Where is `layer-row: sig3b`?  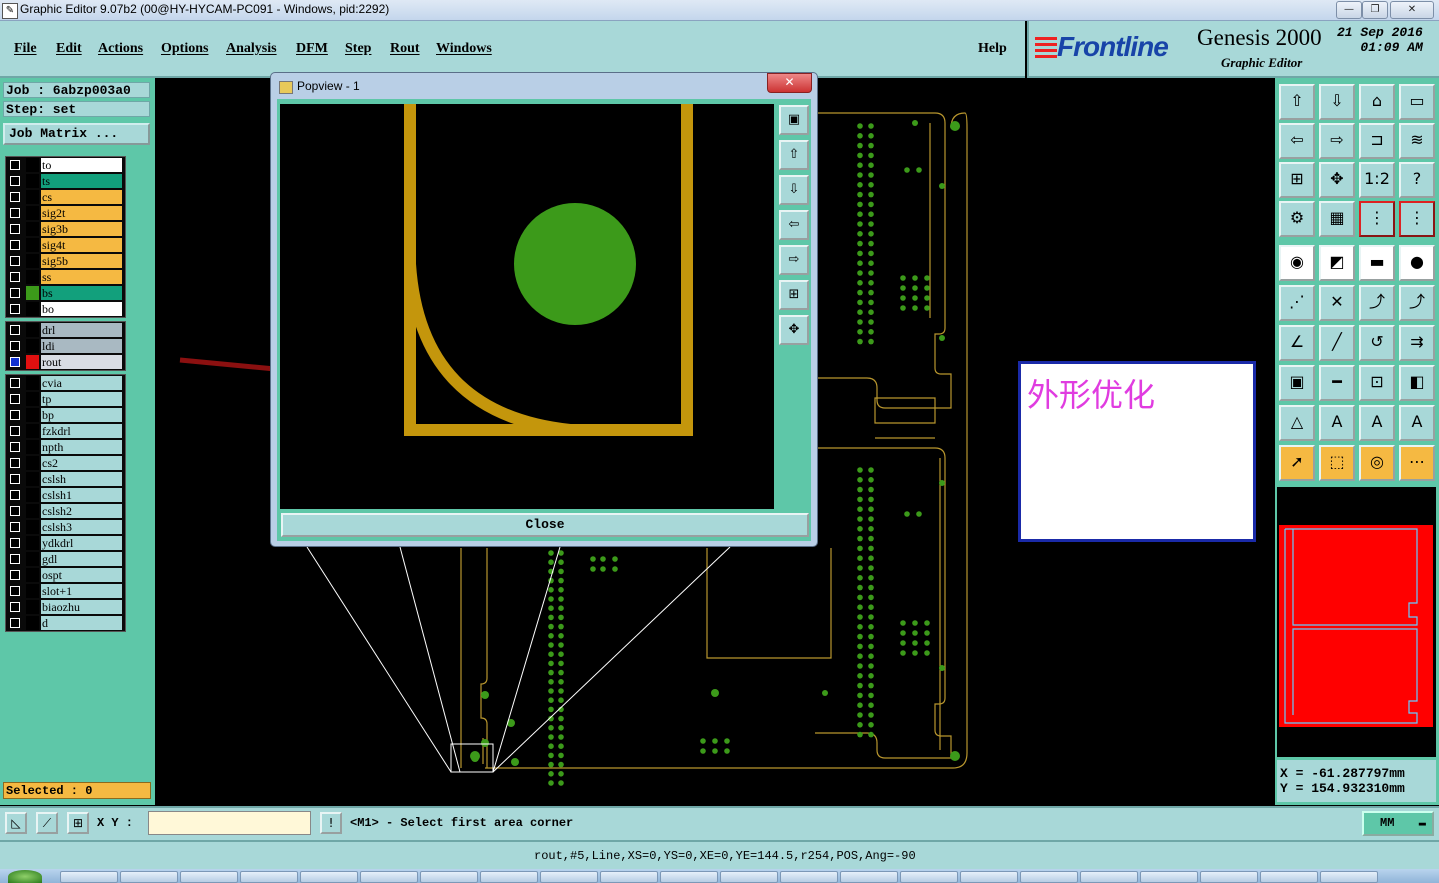 layer-row: sig3b is located at coordinates (65, 229).